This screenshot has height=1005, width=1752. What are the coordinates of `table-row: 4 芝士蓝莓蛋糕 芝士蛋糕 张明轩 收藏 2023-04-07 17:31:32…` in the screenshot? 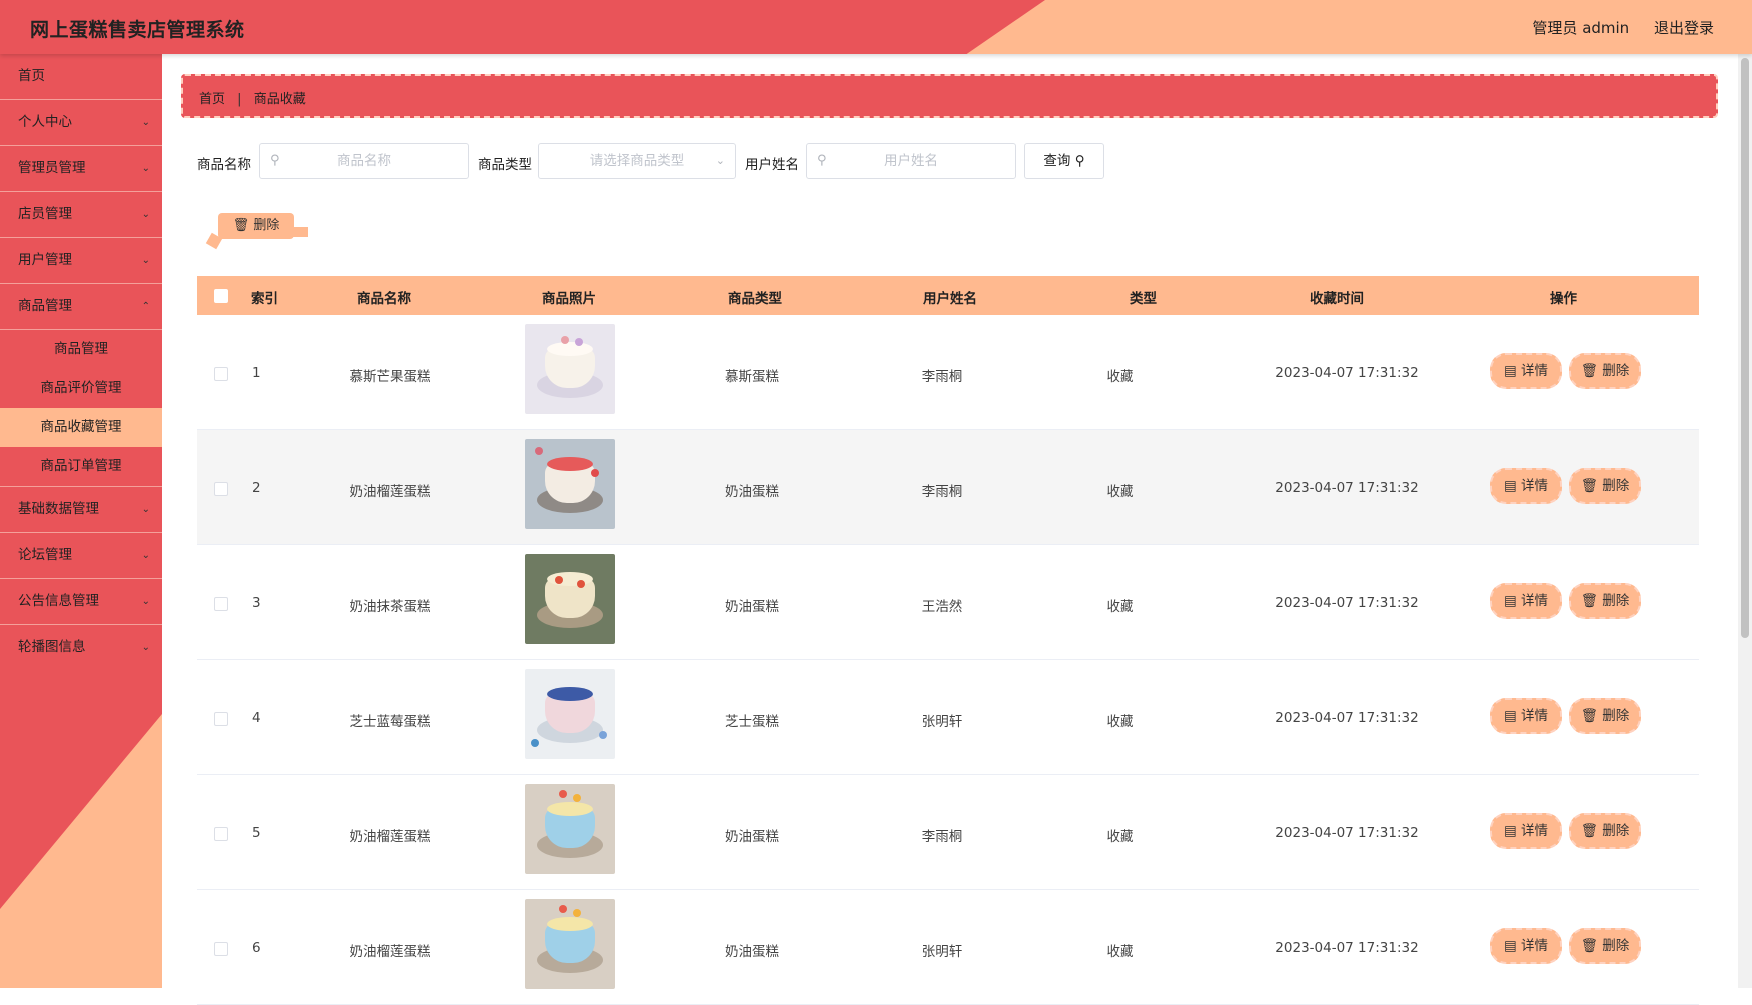 It's located at (948, 717).